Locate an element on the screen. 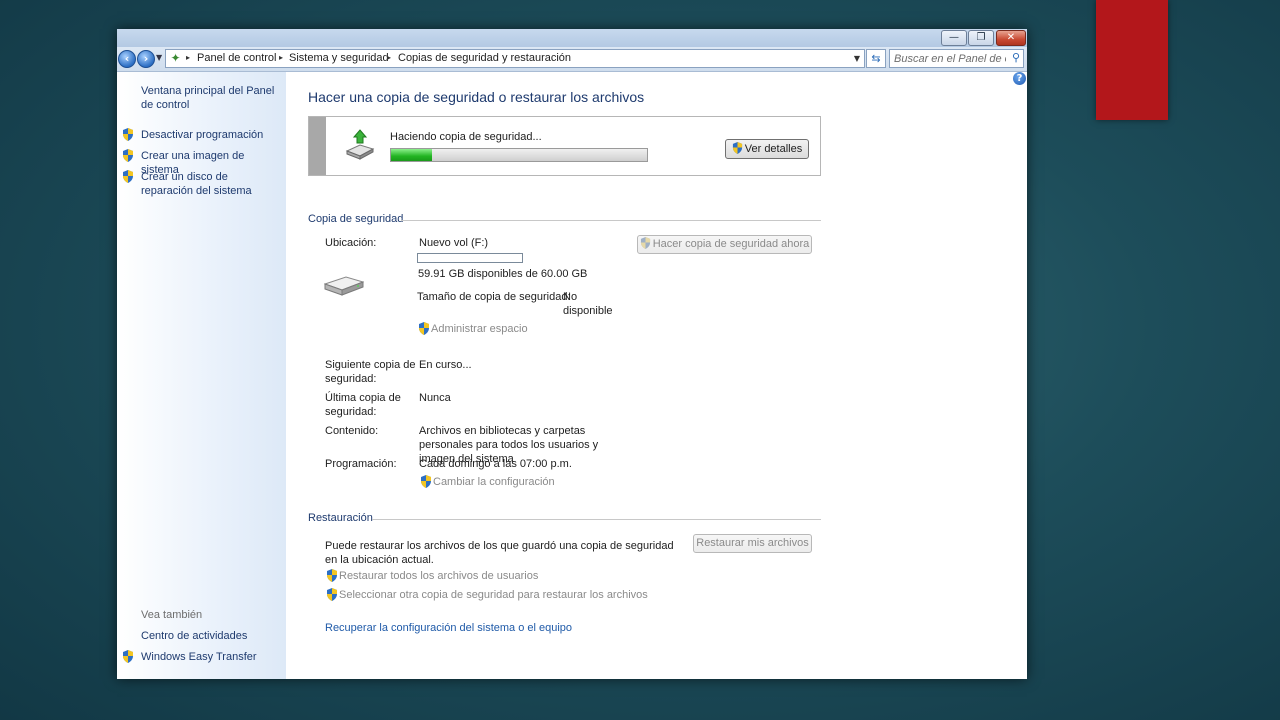  backup-progress-bar is located at coordinates (519, 155).